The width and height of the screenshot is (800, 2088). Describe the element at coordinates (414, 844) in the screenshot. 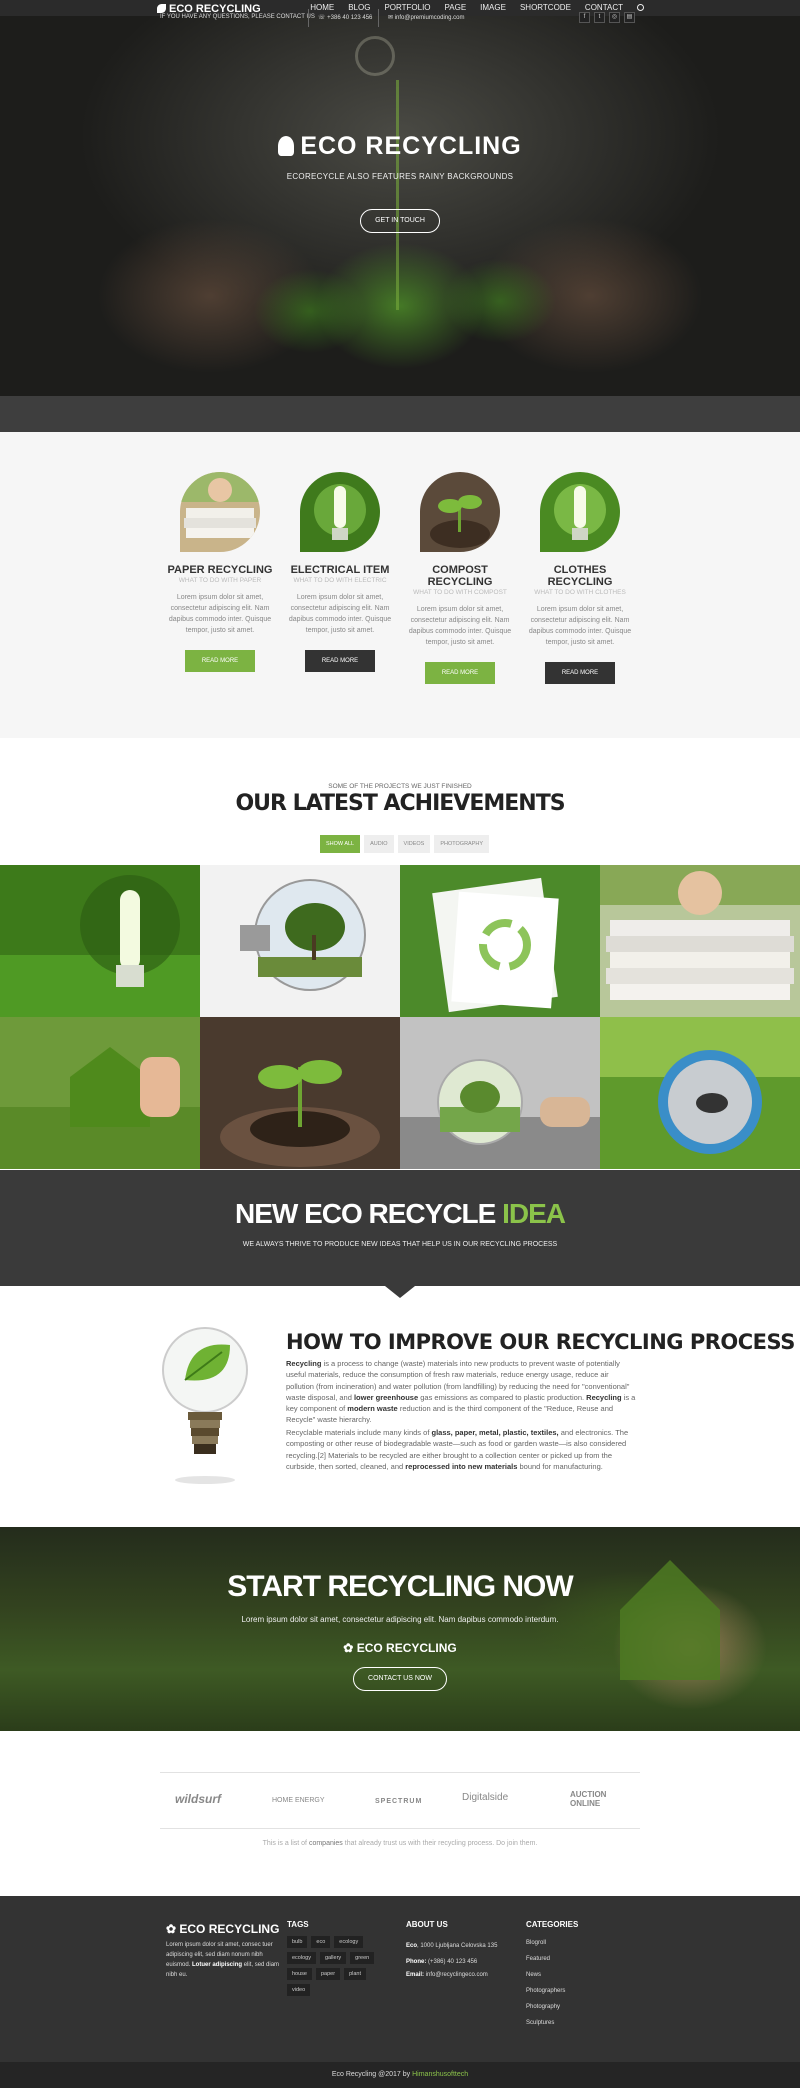

I see `filter-videos: VIDEOS` at that location.